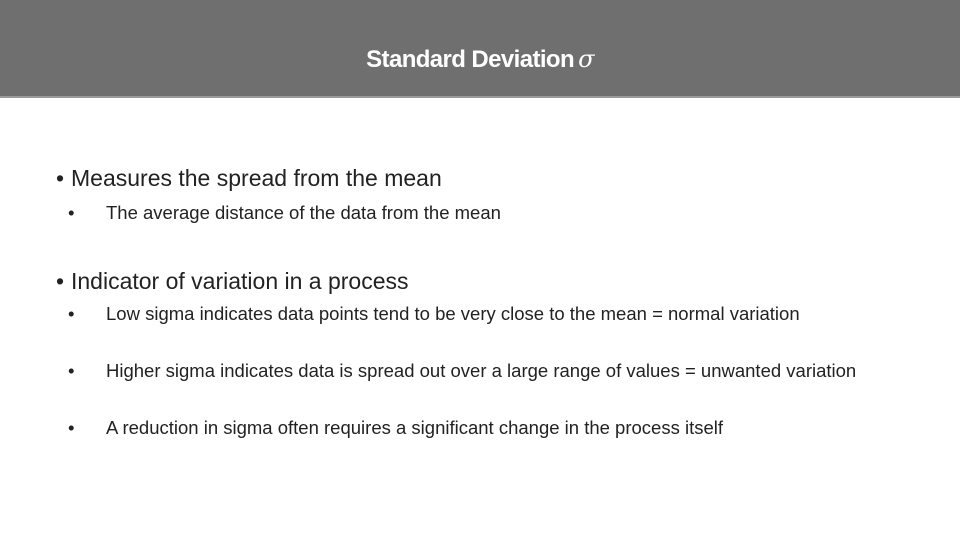 This screenshot has height=540, width=960. I want to click on bullet-point: • Measures the spread from the mean, so click(249, 178).